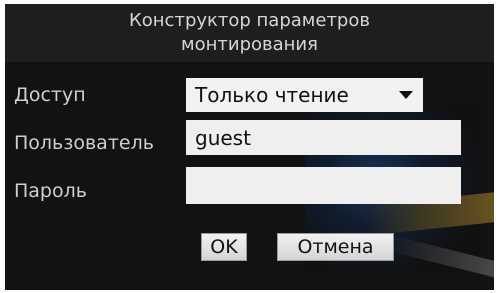 The width and height of the screenshot is (502, 293). I want to click on access-label: Доступ, so click(50, 95).